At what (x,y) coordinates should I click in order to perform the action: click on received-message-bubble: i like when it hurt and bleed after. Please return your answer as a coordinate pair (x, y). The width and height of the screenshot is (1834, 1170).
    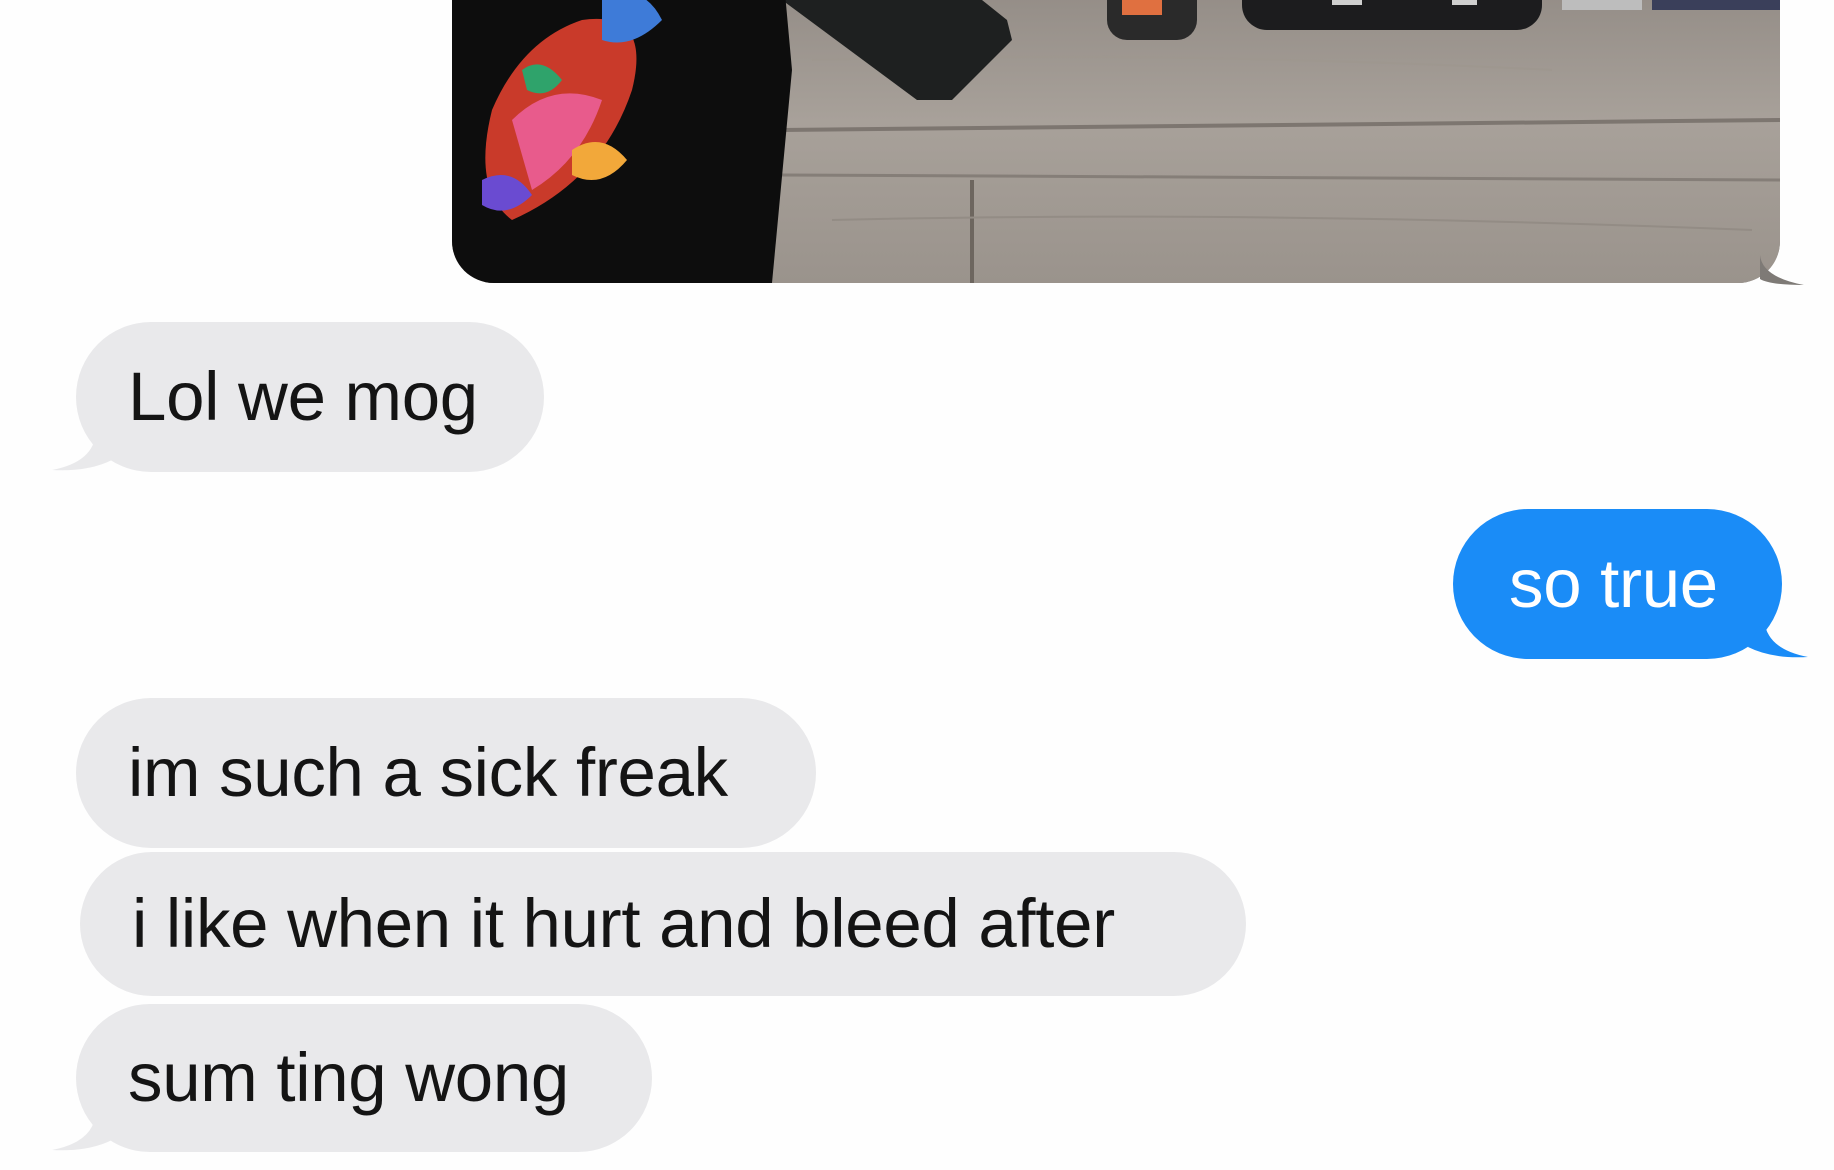
    Looking at the image, I should click on (663, 924).